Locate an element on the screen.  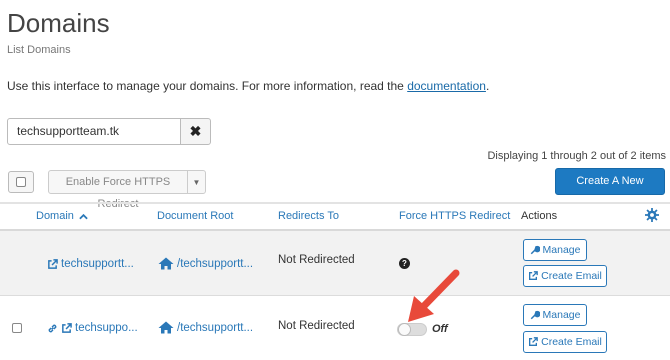
column-header-redirects-to: Redirects To is located at coordinates (308, 216).